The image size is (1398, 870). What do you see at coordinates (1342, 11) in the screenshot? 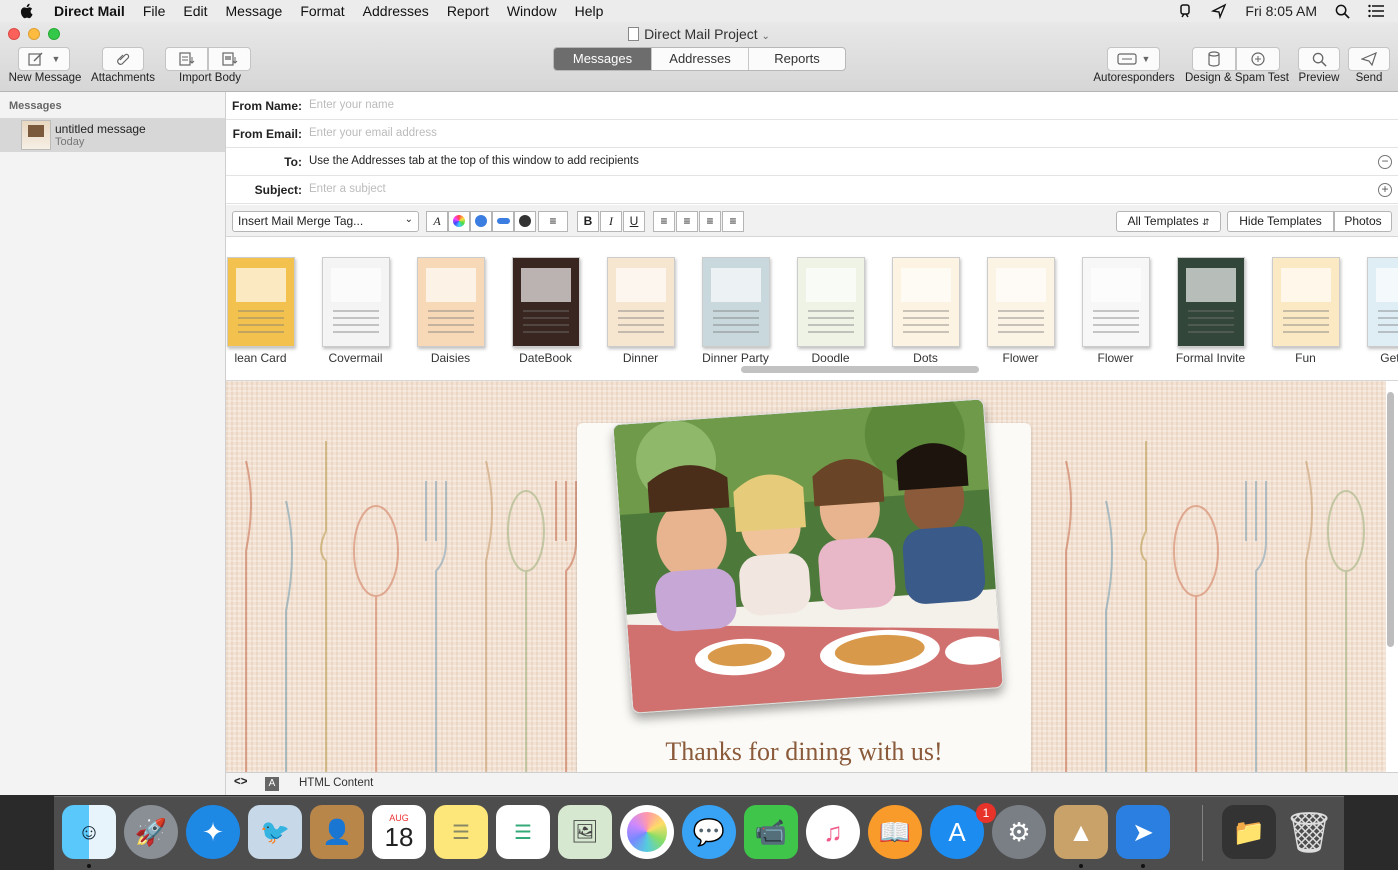
I see `spotlight-search-icon` at bounding box center [1342, 11].